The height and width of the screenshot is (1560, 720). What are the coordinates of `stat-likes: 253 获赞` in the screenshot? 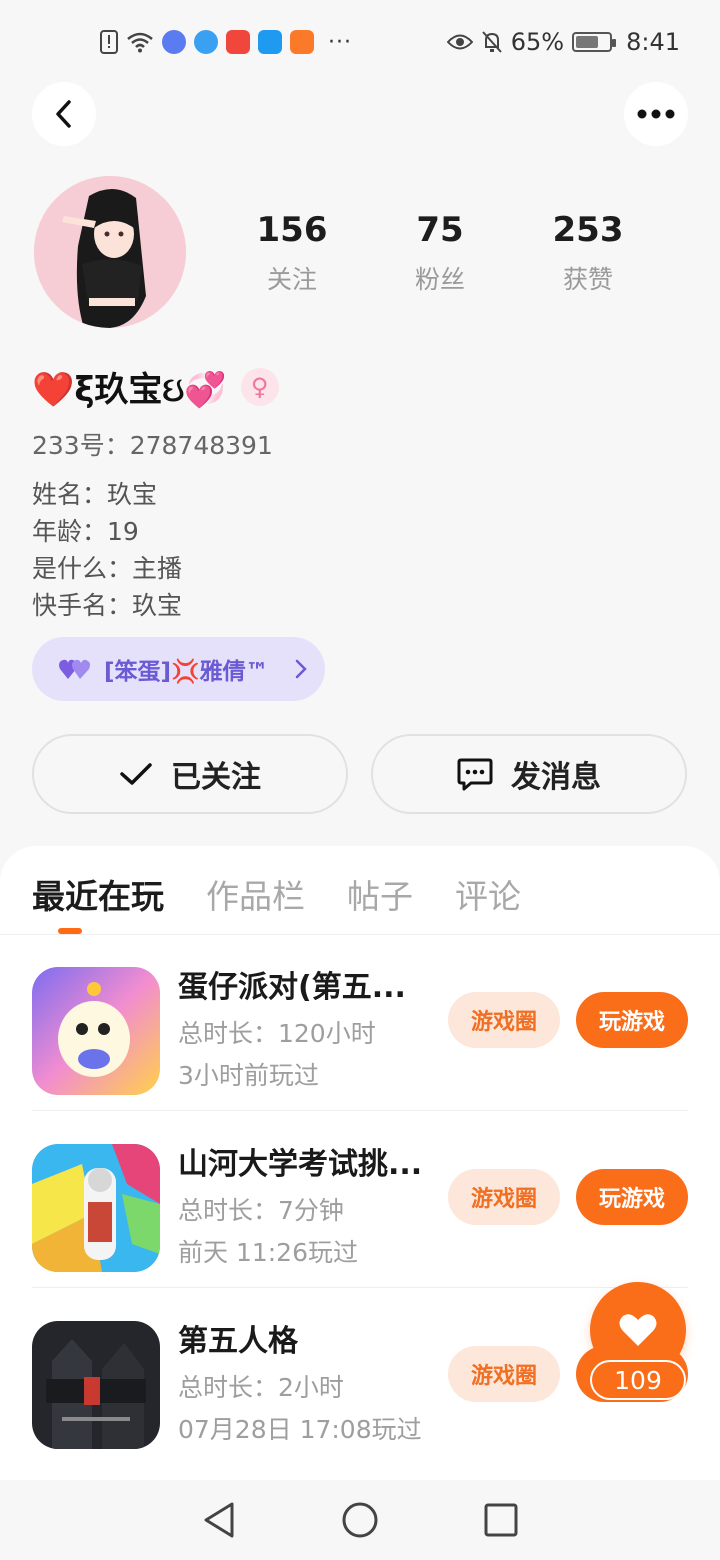 It's located at (588, 253).